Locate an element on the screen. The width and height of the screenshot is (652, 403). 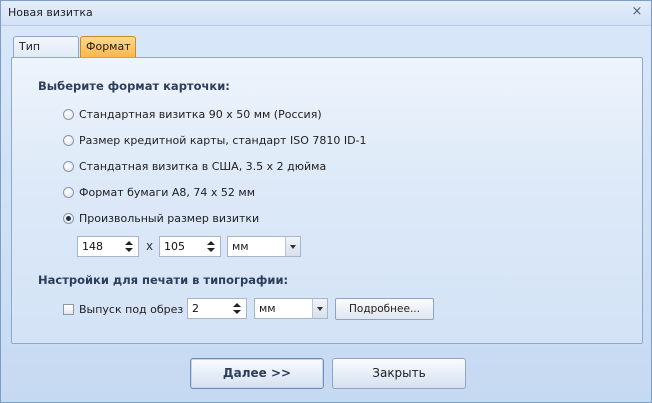
bleed-label: Выпуск под обрез is located at coordinates (131, 309).